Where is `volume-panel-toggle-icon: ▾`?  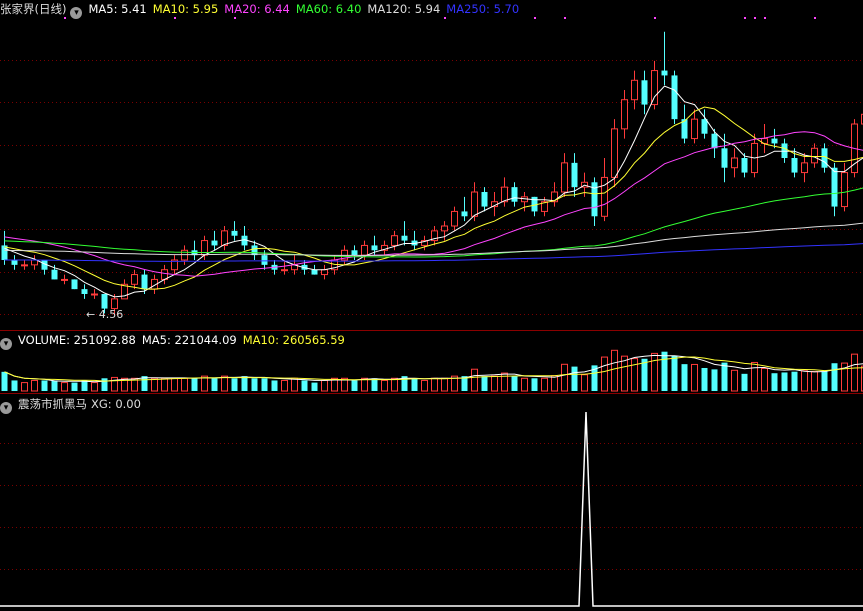
volume-panel-toggle-icon: ▾ is located at coordinates (6, 344).